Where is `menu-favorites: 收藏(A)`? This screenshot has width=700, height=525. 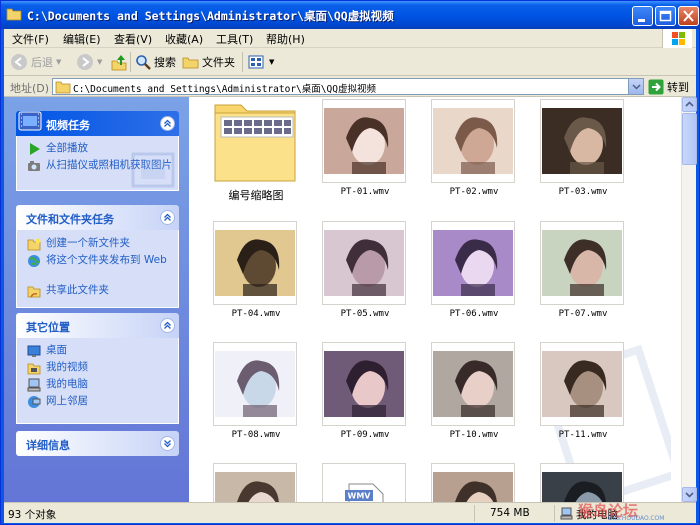 menu-favorites: 收藏(A) is located at coordinates (184, 39).